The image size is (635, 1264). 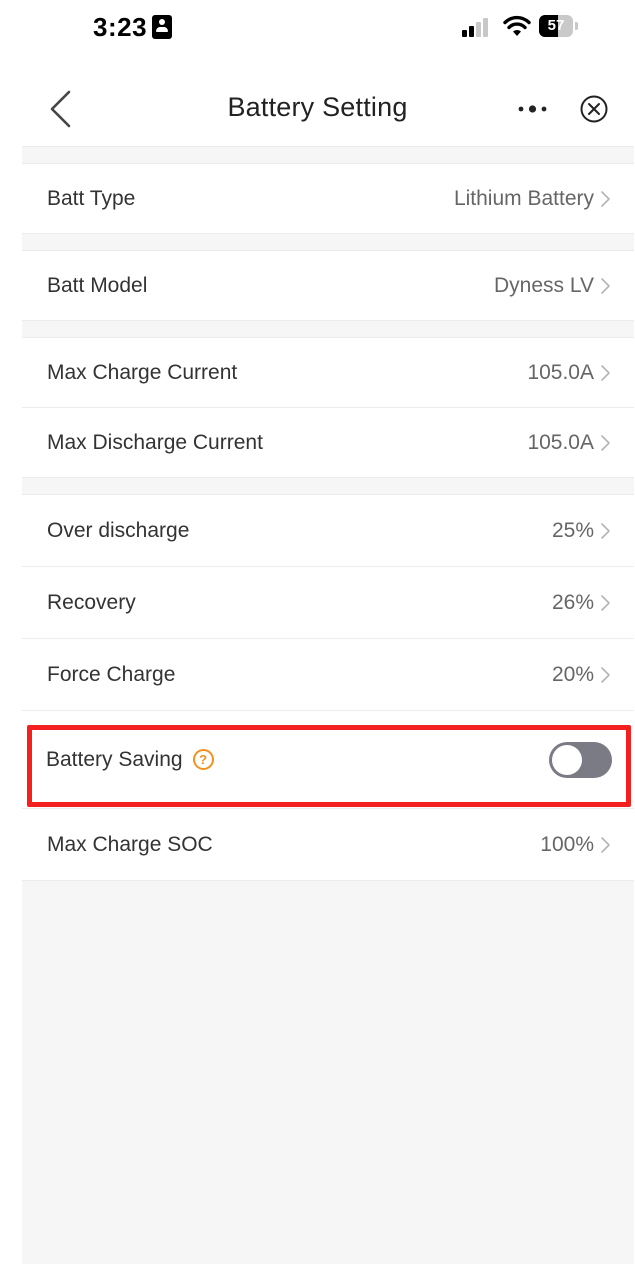 I want to click on wifi-icon, so click(x=517, y=25).